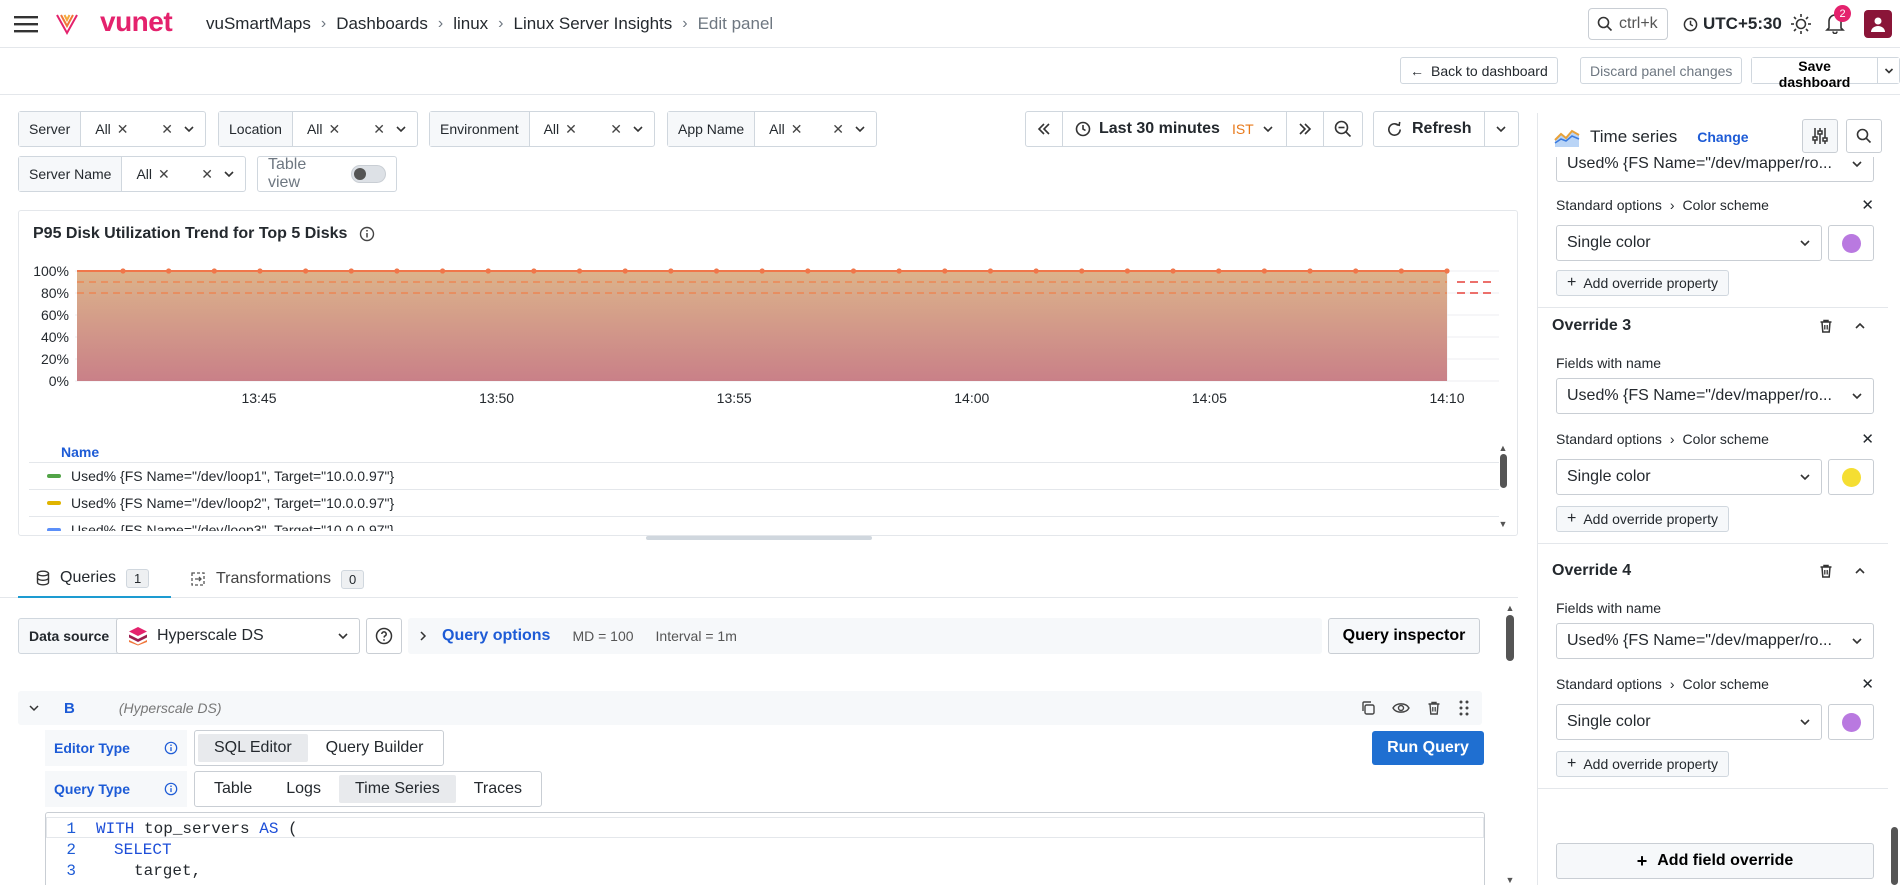  What do you see at coordinates (865, 636) in the screenshot?
I see `query-options-bar: Query options MD = 100 Interval = 1m` at bounding box center [865, 636].